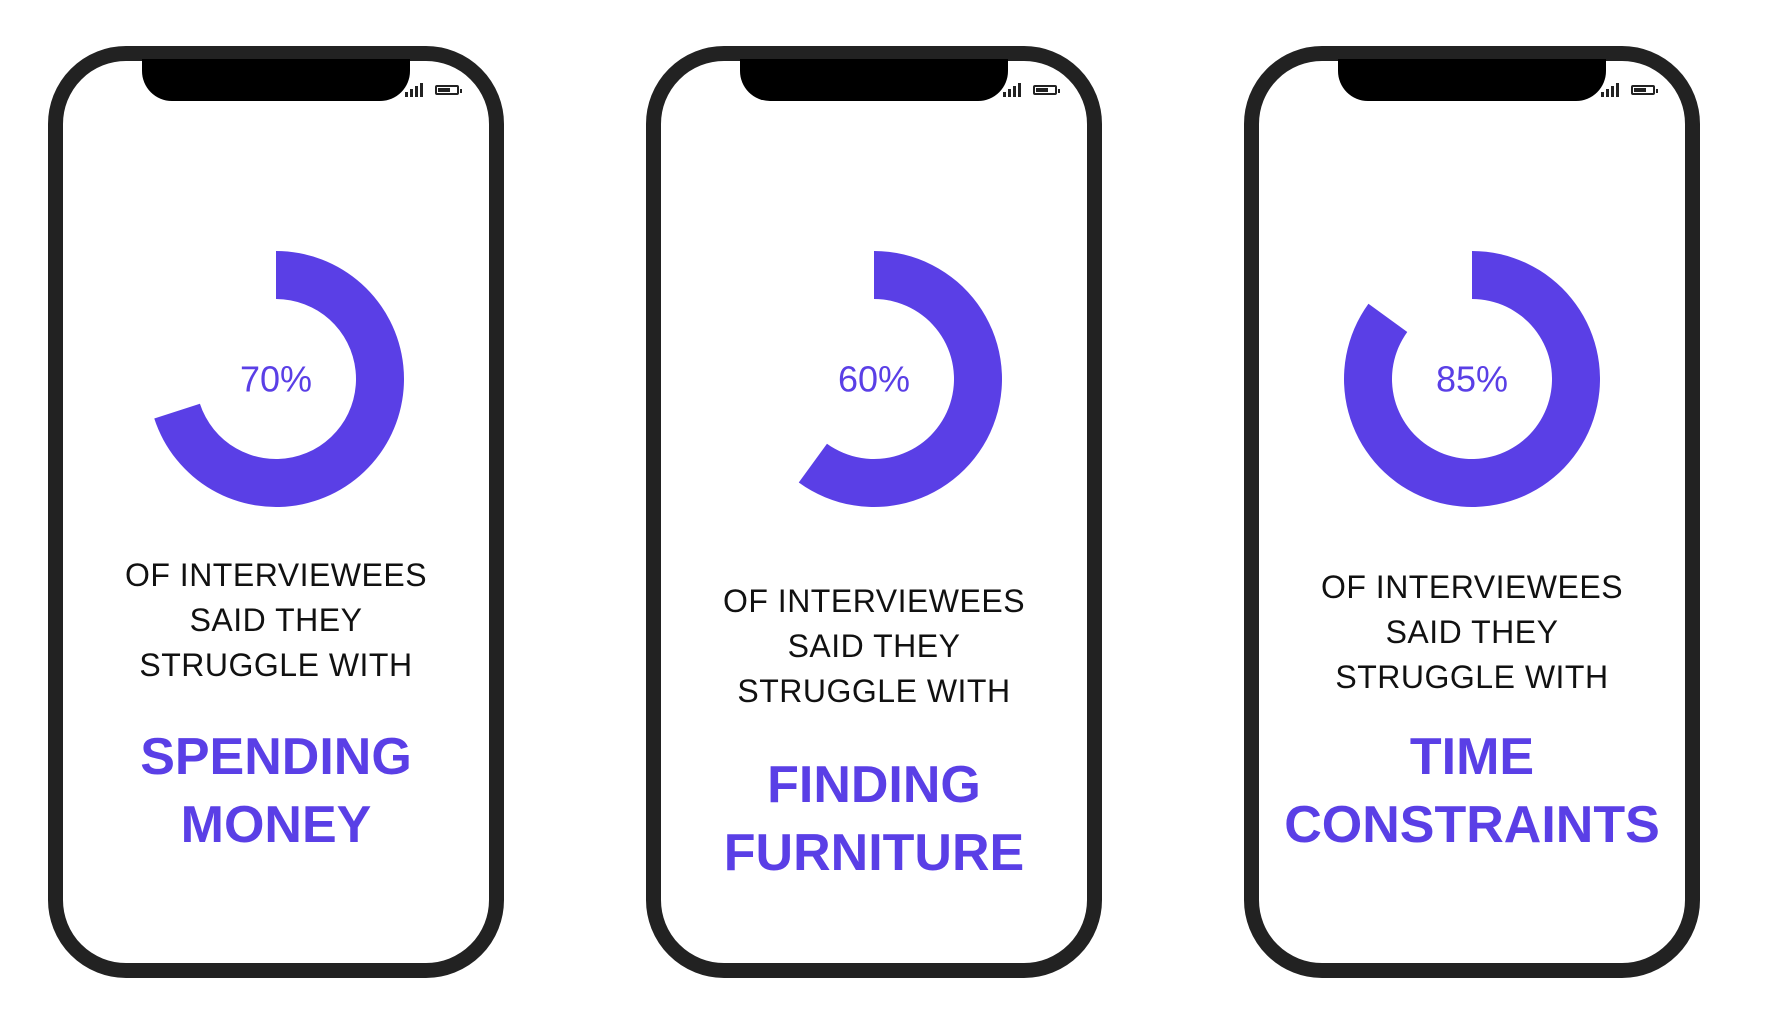 The image size is (1788, 1030). Describe the element at coordinates (276, 757) in the screenshot. I see `topic-line: SPENDING` at that location.